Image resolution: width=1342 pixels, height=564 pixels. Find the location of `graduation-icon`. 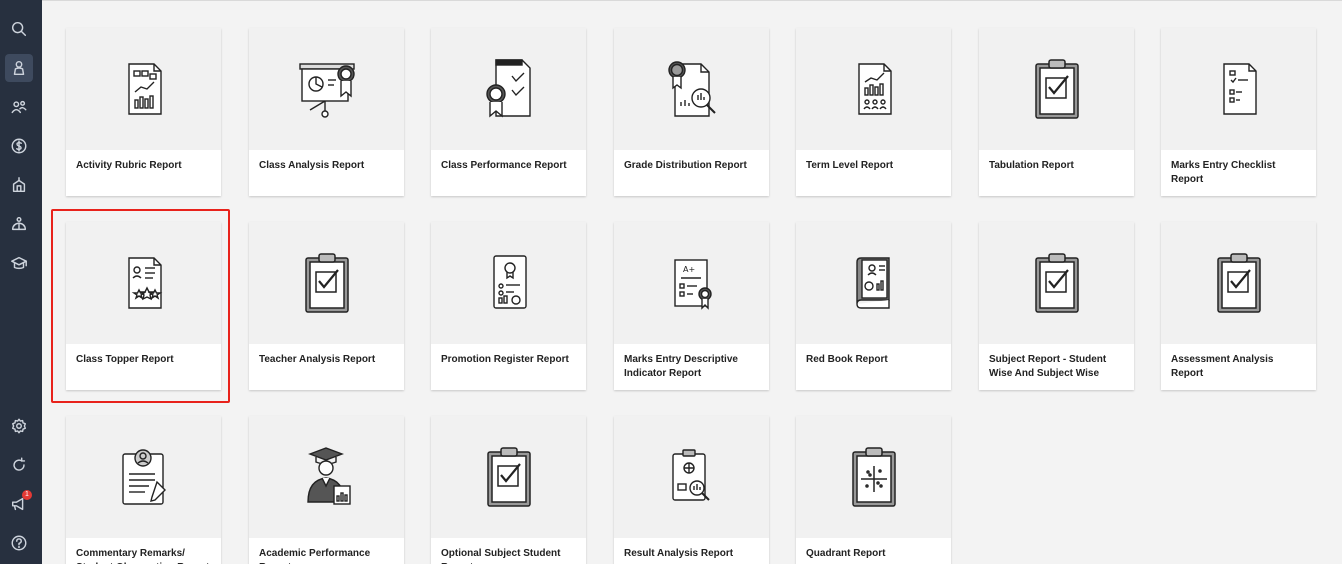

graduation-icon is located at coordinates (19, 263).